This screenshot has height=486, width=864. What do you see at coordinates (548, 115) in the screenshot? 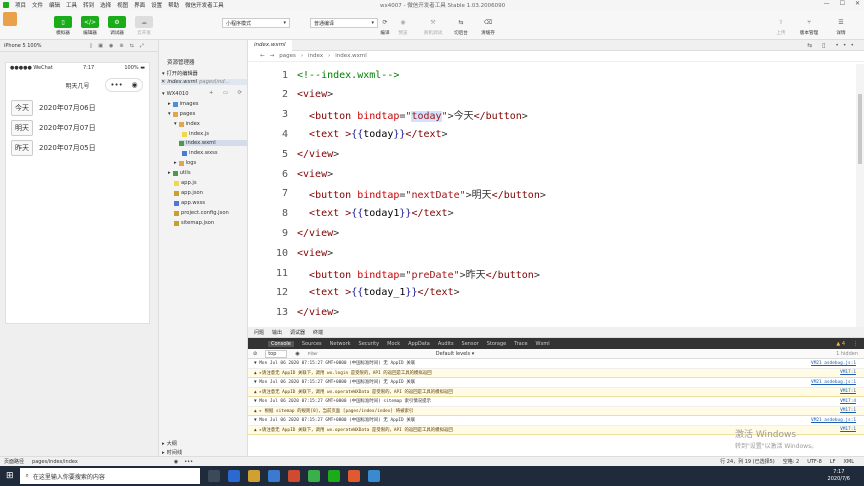
I see `code-line: 3 <button bindtap="today">今天</button>` at bounding box center [548, 115].